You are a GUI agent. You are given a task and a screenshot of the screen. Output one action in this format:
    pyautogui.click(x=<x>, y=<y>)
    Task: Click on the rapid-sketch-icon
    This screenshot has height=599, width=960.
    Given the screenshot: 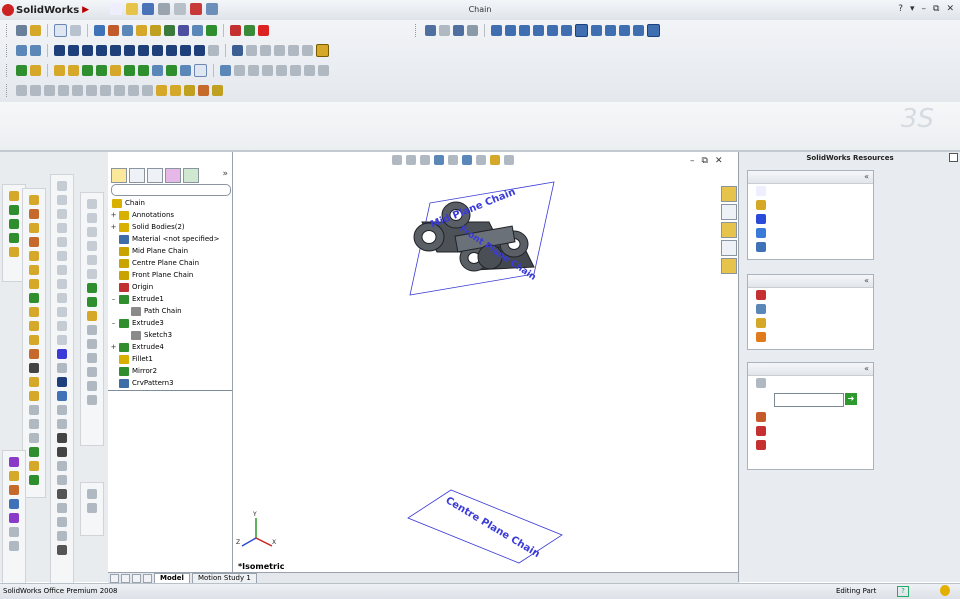 What is the action you would take?
    pyautogui.click(x=322, y=50)
    